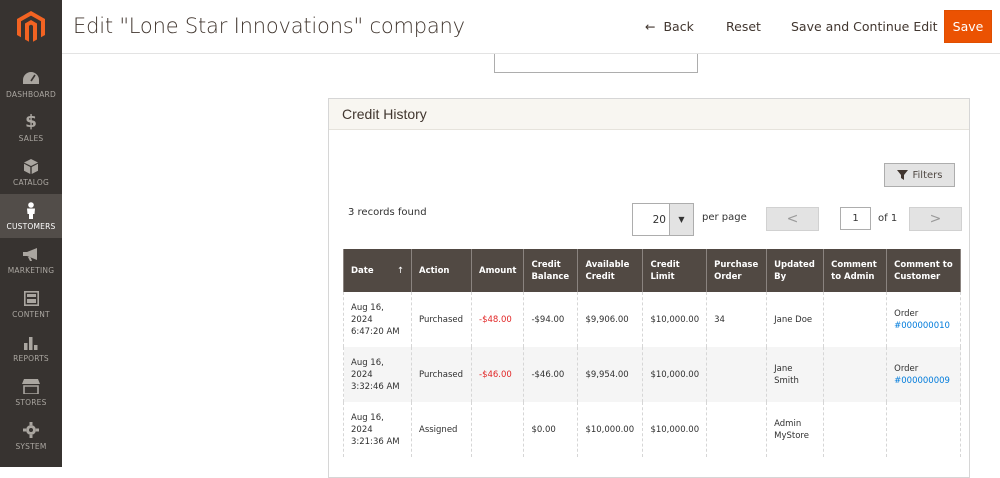 Image resolution: width=1000 pixels, height=478 pixels. I want to click on sidebar-item-catalog: CATALOG, so click(31, 172).